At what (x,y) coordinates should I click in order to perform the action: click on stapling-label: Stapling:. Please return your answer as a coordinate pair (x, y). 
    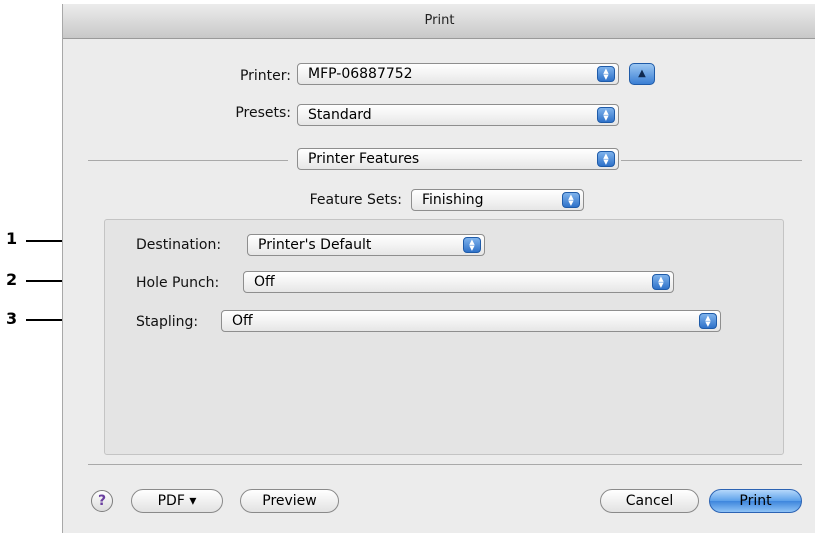
    Looking at the image, I should click on (167, 322).